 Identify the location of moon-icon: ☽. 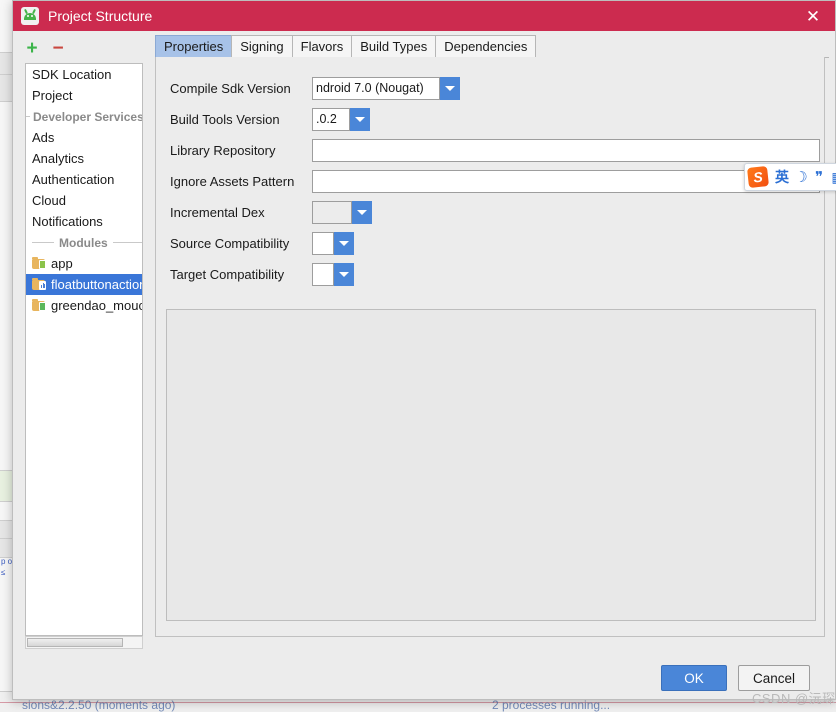
(801, 177).